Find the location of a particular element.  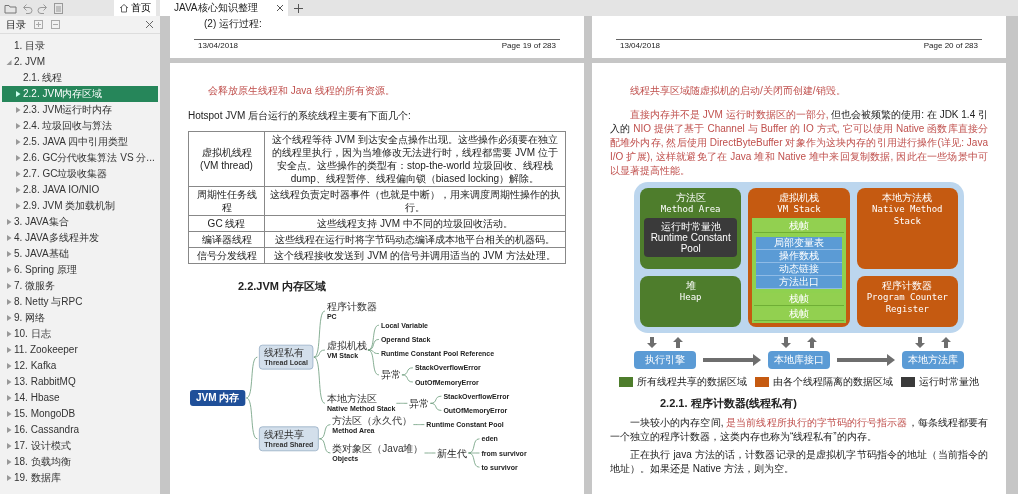

outline-item: 13. RabbitMQ is located at coordinates (80, 382).